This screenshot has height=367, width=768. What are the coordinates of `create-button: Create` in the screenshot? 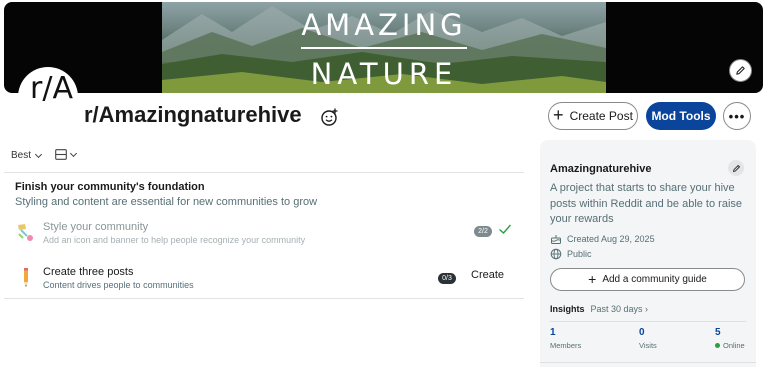 It's located at (487, 275).